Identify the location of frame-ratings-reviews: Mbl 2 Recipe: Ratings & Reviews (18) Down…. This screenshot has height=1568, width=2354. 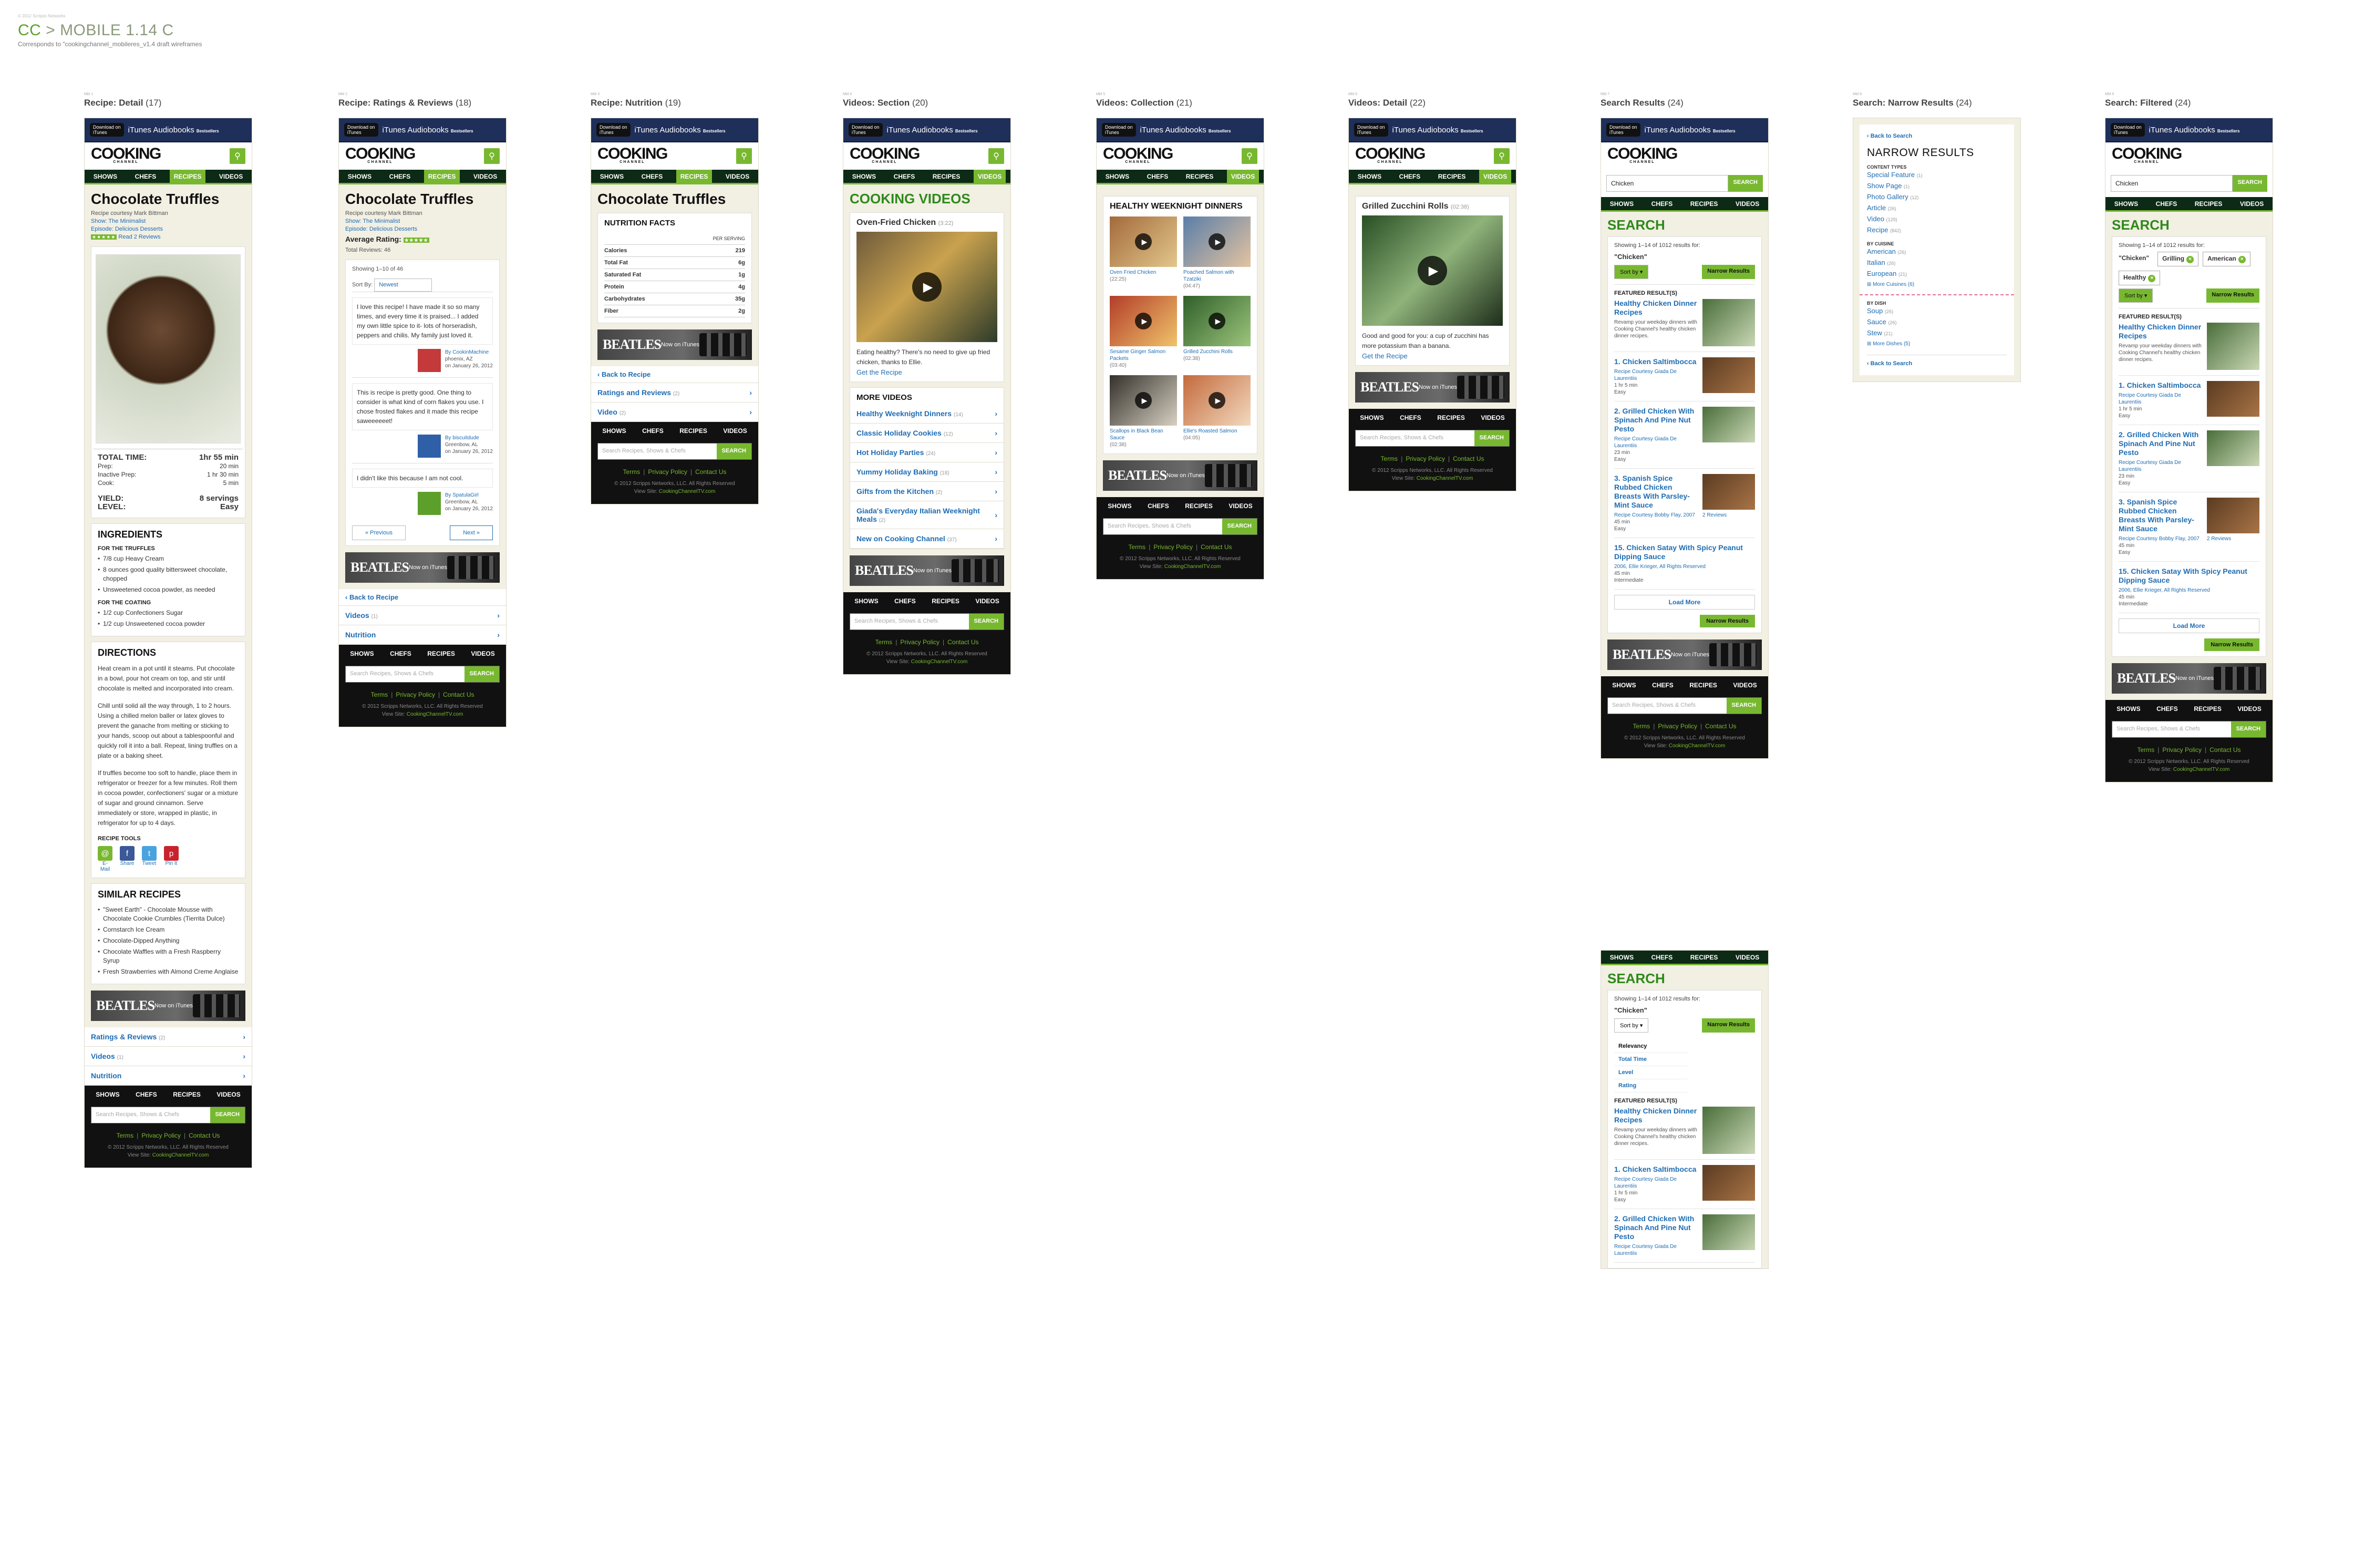
(422, 409).